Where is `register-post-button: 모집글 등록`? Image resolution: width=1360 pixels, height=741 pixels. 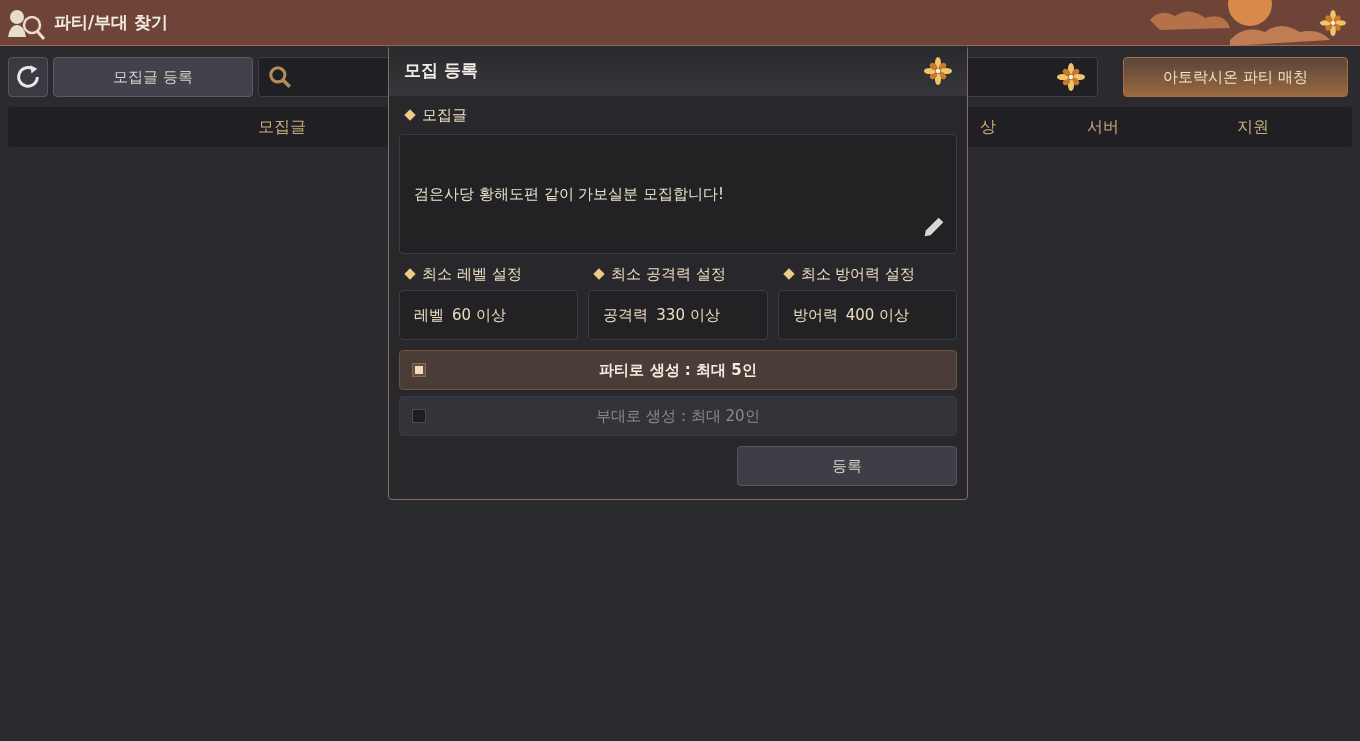 register-post-button: 모집글 등록 is located at coordinates (153, 77).